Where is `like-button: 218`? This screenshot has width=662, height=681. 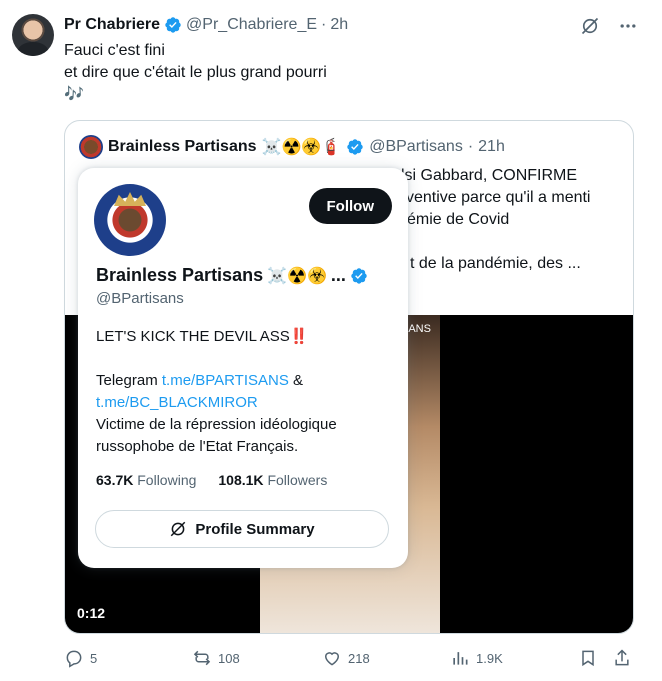
like-button: 218 is located at coordinates (346, 658).